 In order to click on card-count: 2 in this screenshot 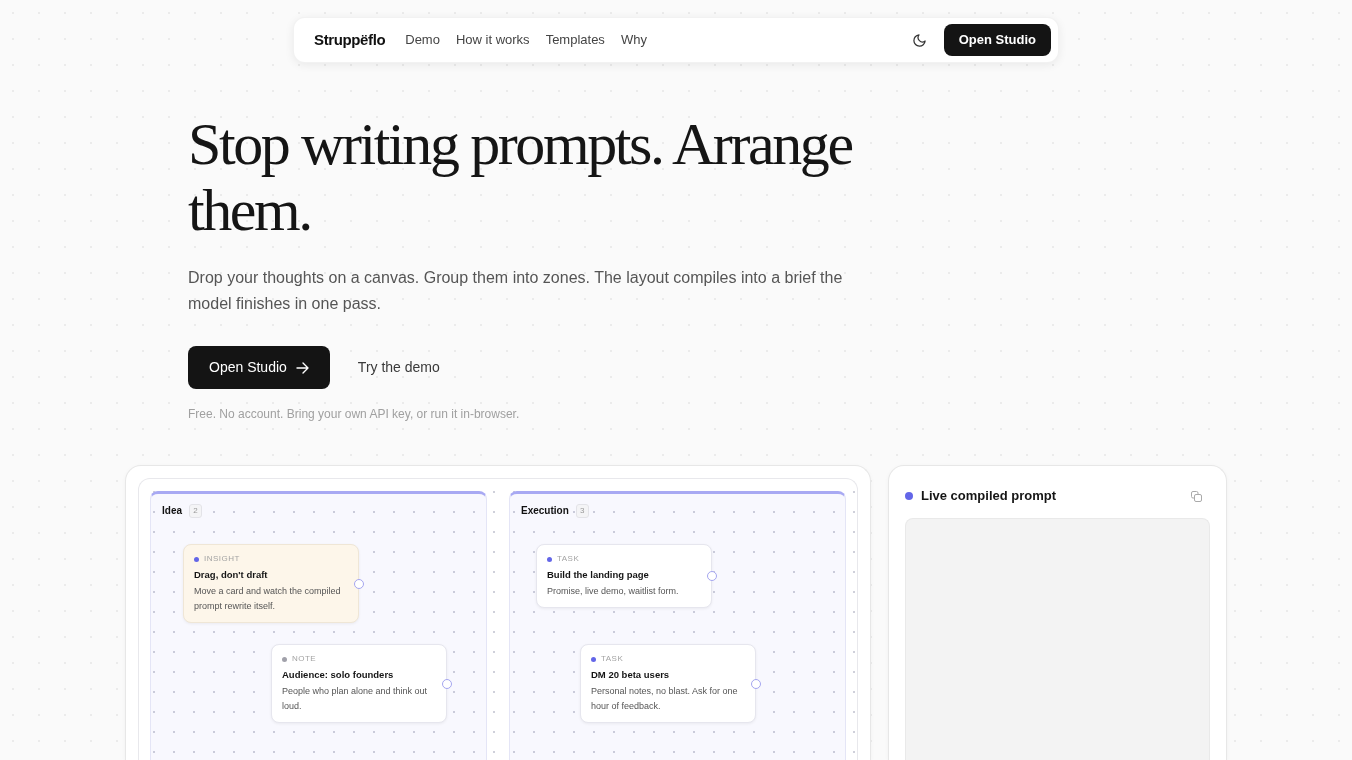, I will do `click(195, 510)`.